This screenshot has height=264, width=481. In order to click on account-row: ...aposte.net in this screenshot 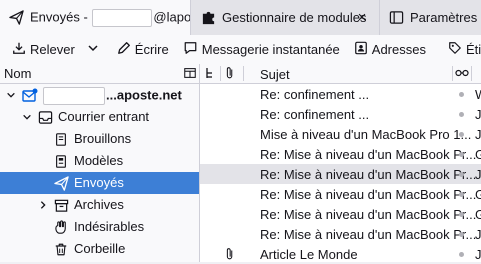, I will do `click(99, 95)`.